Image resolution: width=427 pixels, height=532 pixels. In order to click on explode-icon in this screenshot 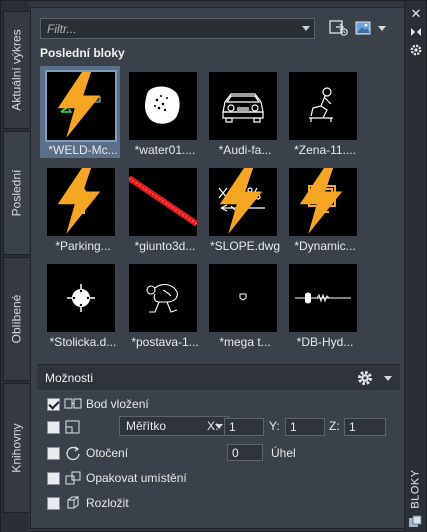, I will do `click(73, 502)`.